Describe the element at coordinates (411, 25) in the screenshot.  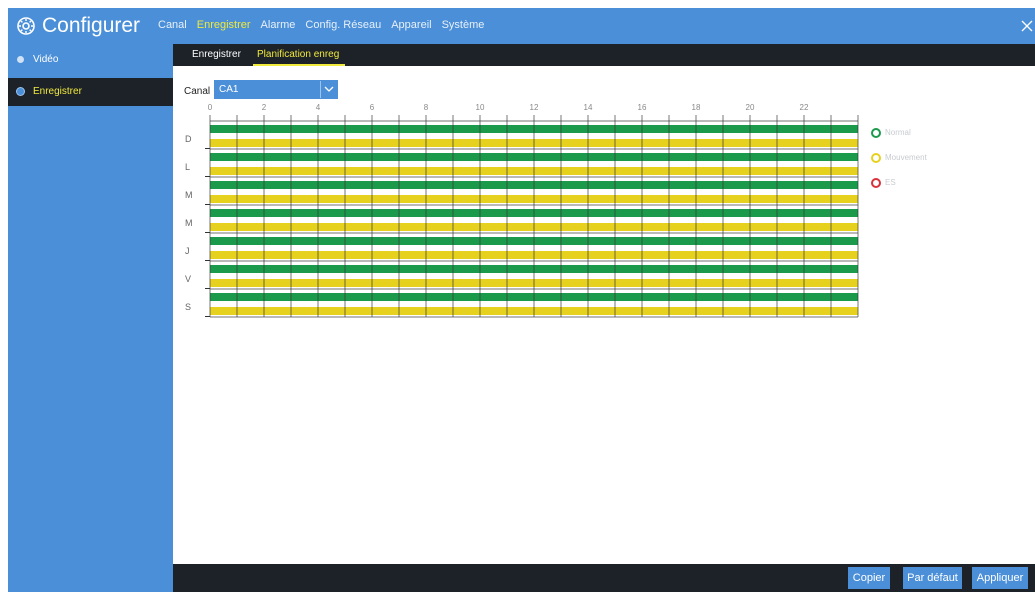
I see `tab-appareil: Appareil` at that location.